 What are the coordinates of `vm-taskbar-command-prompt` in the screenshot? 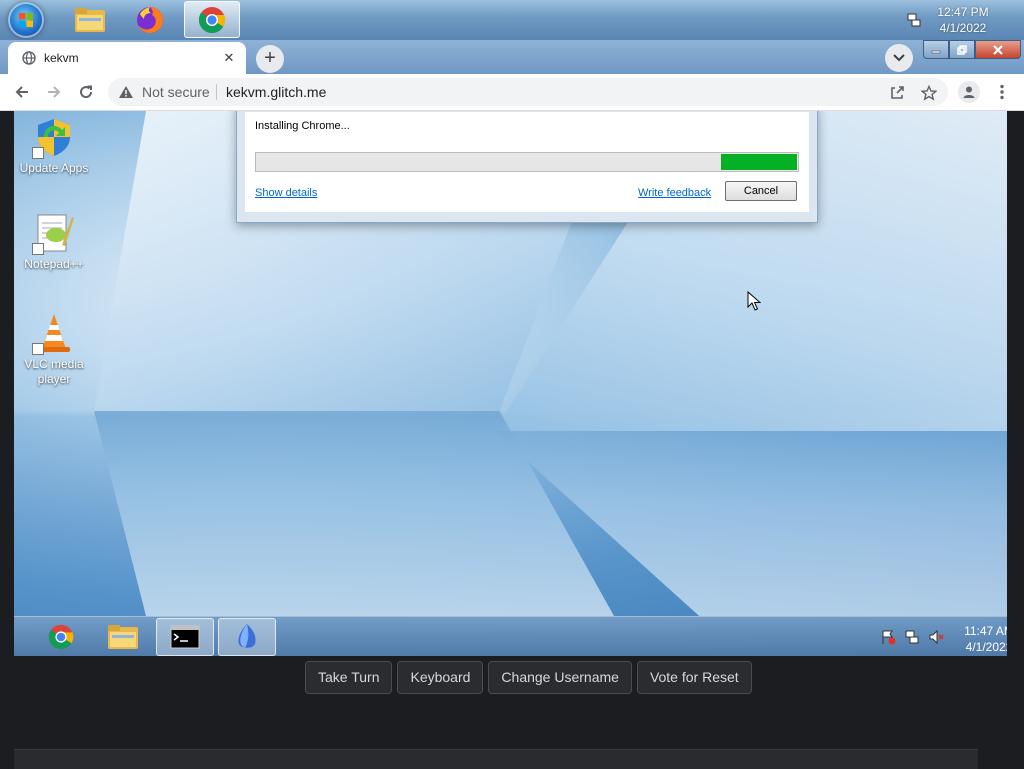 It's located at (185, 637).